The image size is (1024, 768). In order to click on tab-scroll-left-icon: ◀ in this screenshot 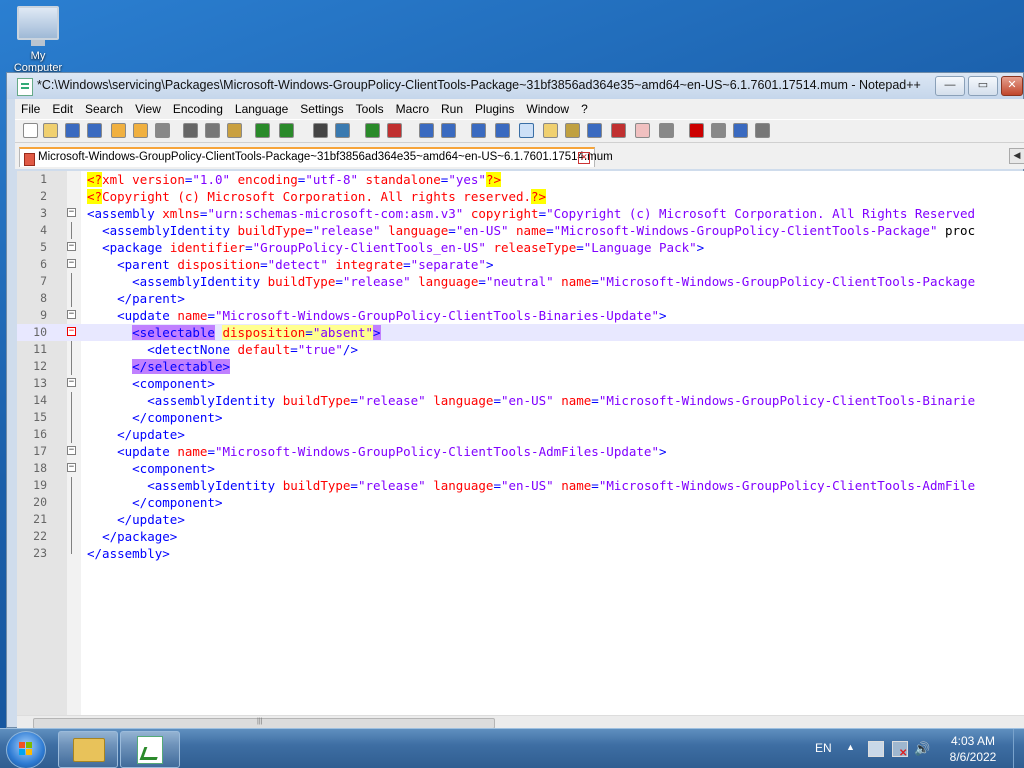, I will do `click(1016, 156)`.